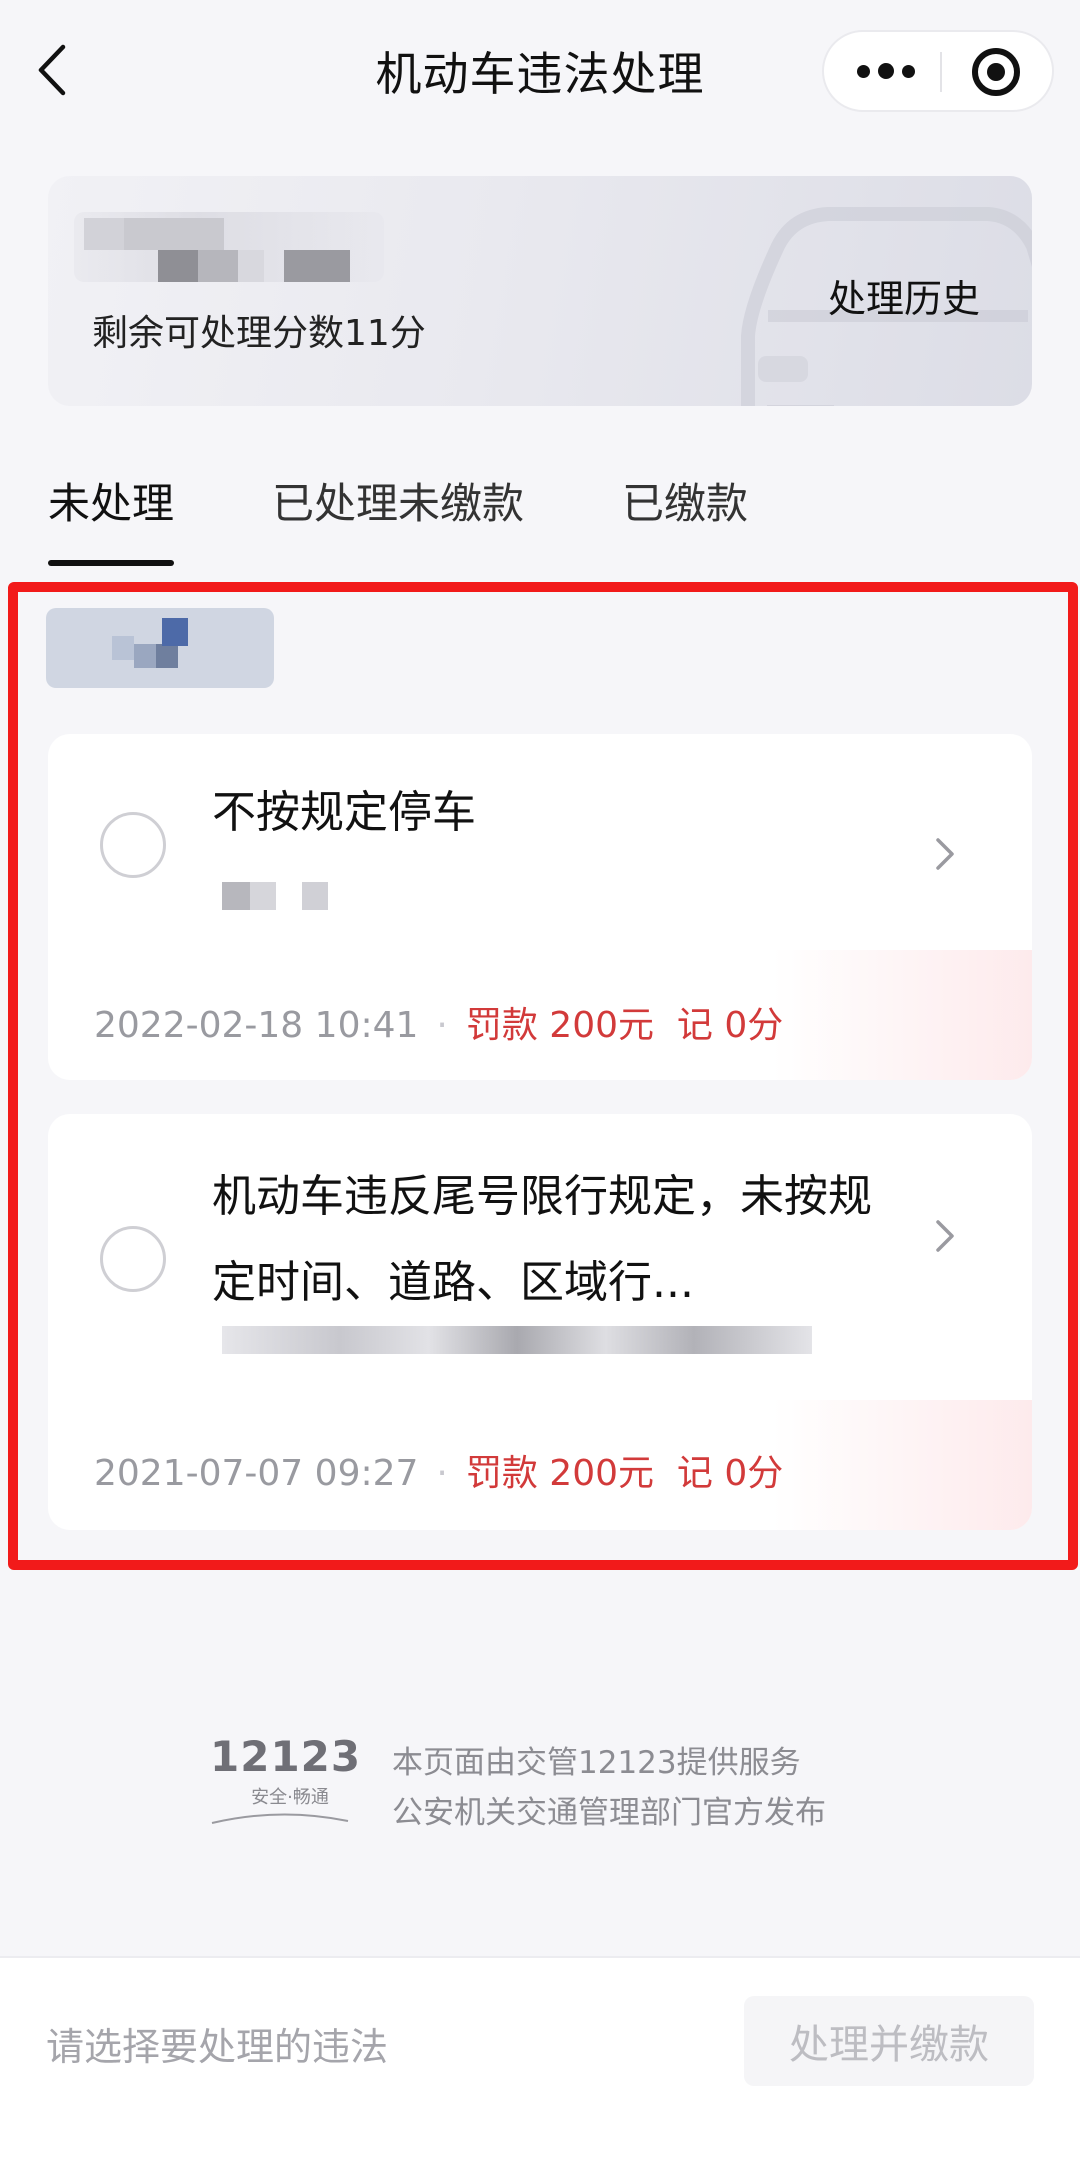  I want to click on history-link: 处理历史, so click(904, 295).